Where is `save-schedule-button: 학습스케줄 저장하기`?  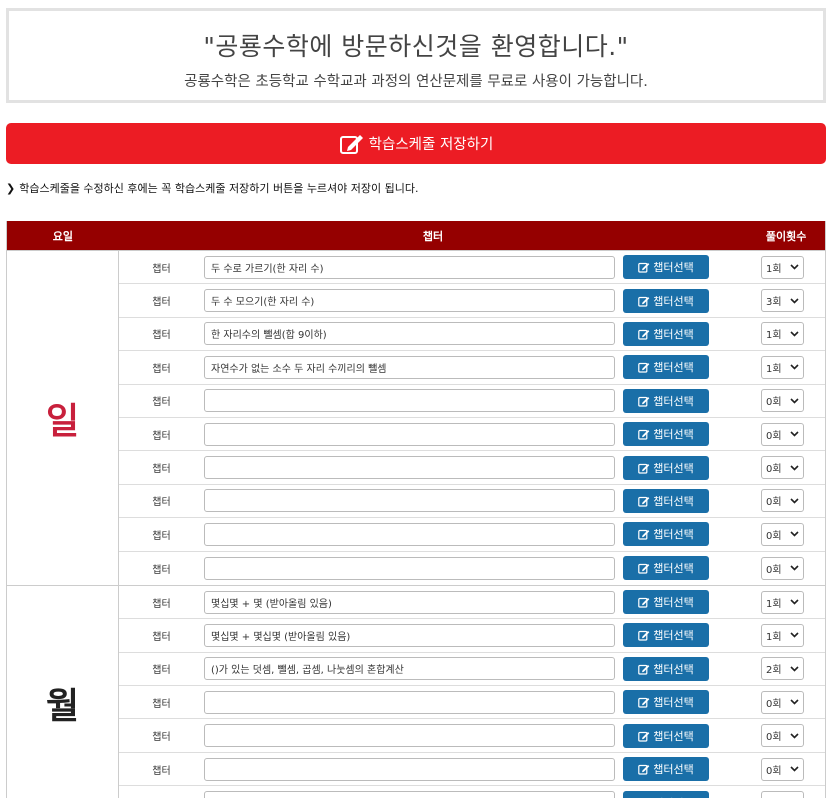 save-schedule-button: 학습스케줄 저장하기 is located at coordinates (416, 143).